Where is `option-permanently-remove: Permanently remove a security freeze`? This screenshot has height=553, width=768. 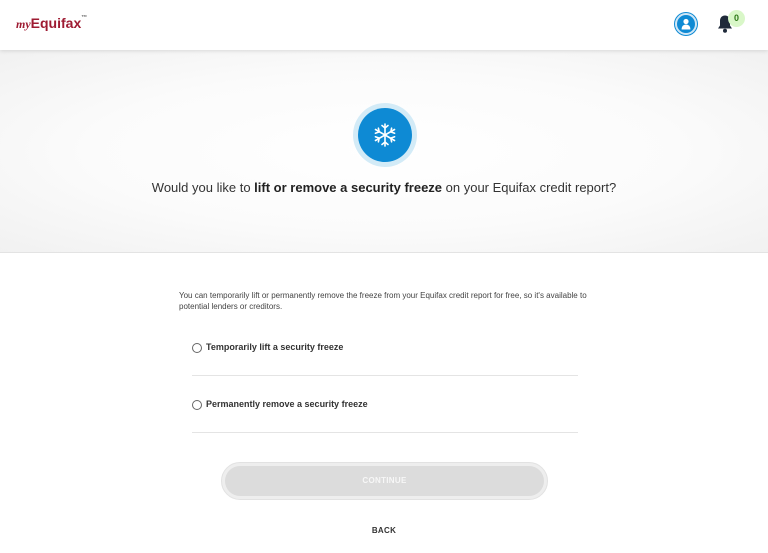
option-permanently-remove: Permanently remove a security freeze is located at coordinates (385, 406).